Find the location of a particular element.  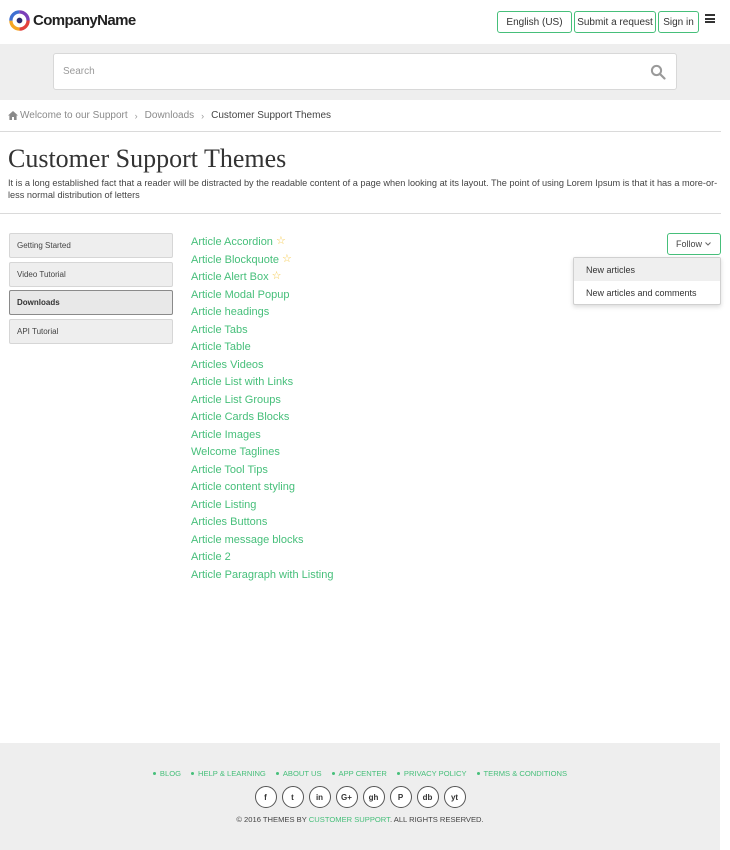

article-link: Articles Buttons is located at coordinates (262, 524).